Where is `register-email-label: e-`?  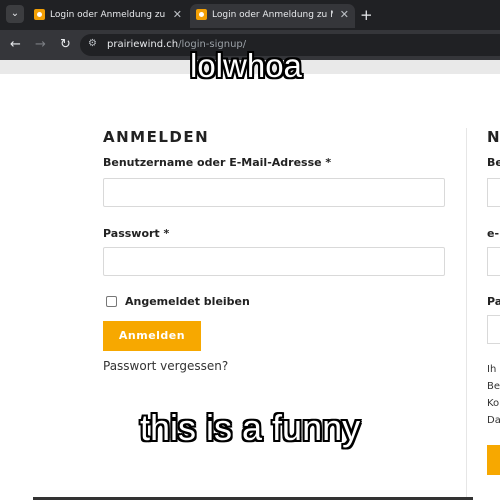
register-email-label: e- is located at coordinates (493, 233).